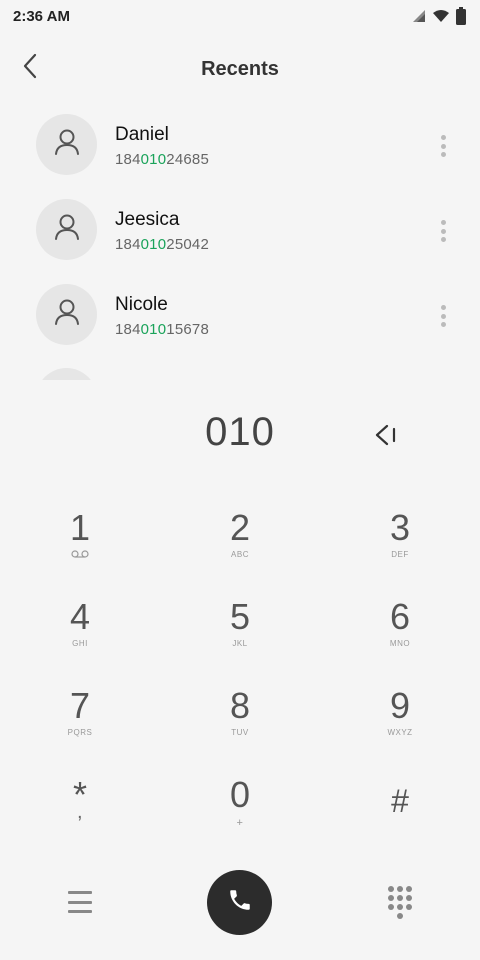 The height and width of the screenshot is (960, 480). I want to click on page-title: Recents, so click(240, 69).